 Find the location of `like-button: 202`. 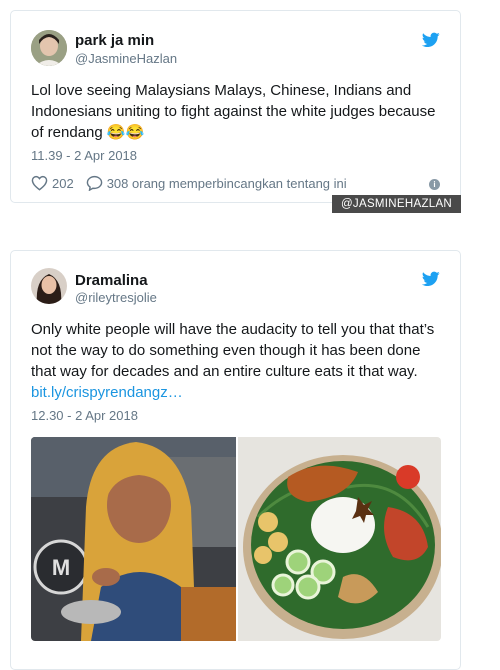

like-button: 202 is located at coordinates (52, 183).